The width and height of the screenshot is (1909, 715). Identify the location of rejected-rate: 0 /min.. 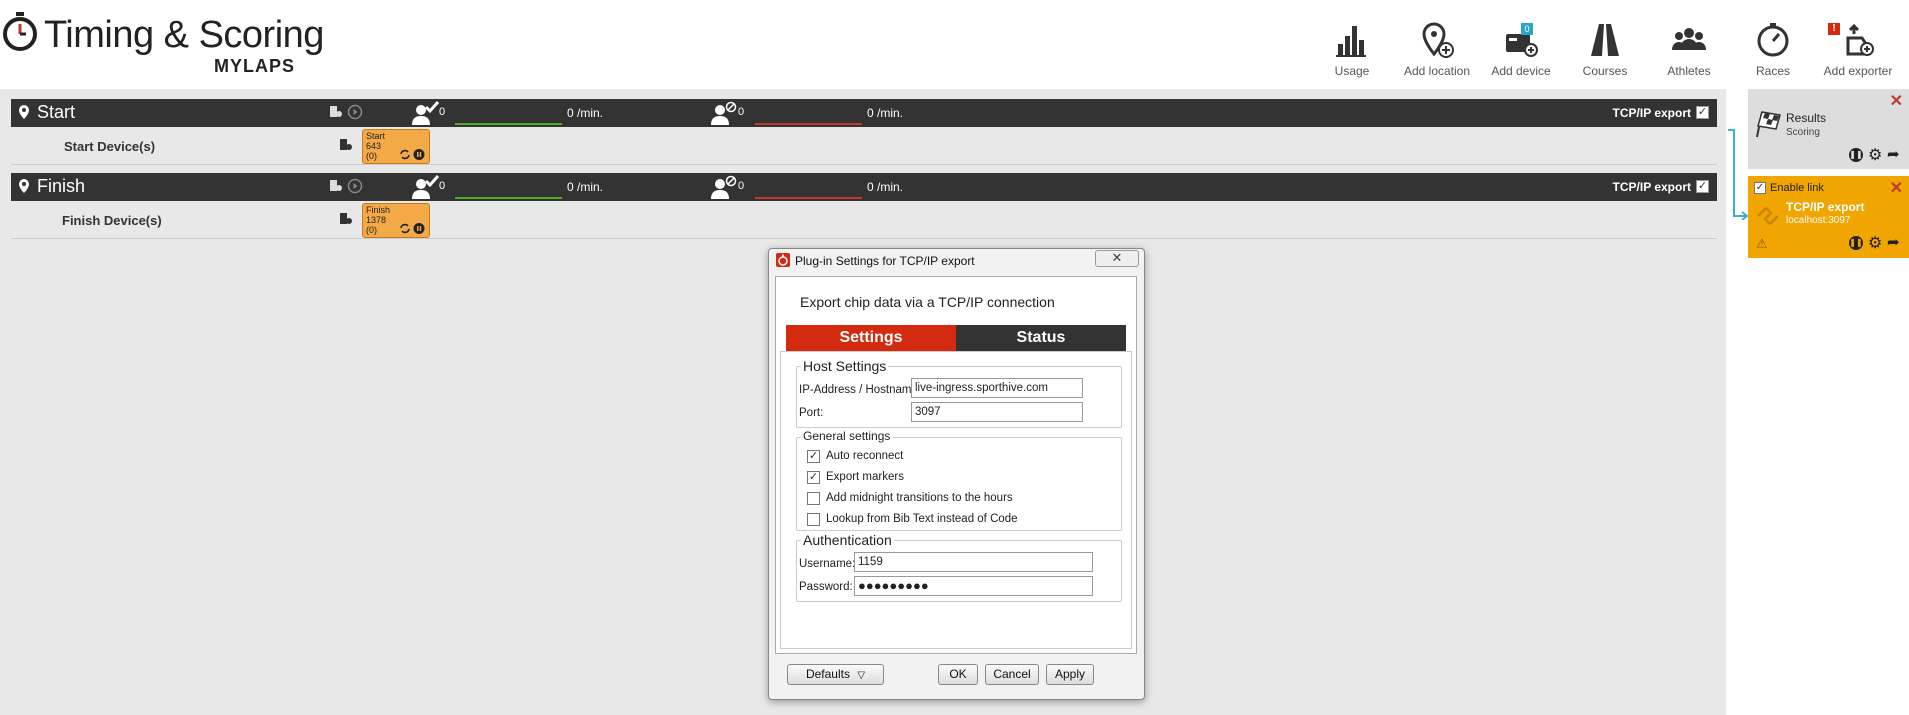
(885, 113).